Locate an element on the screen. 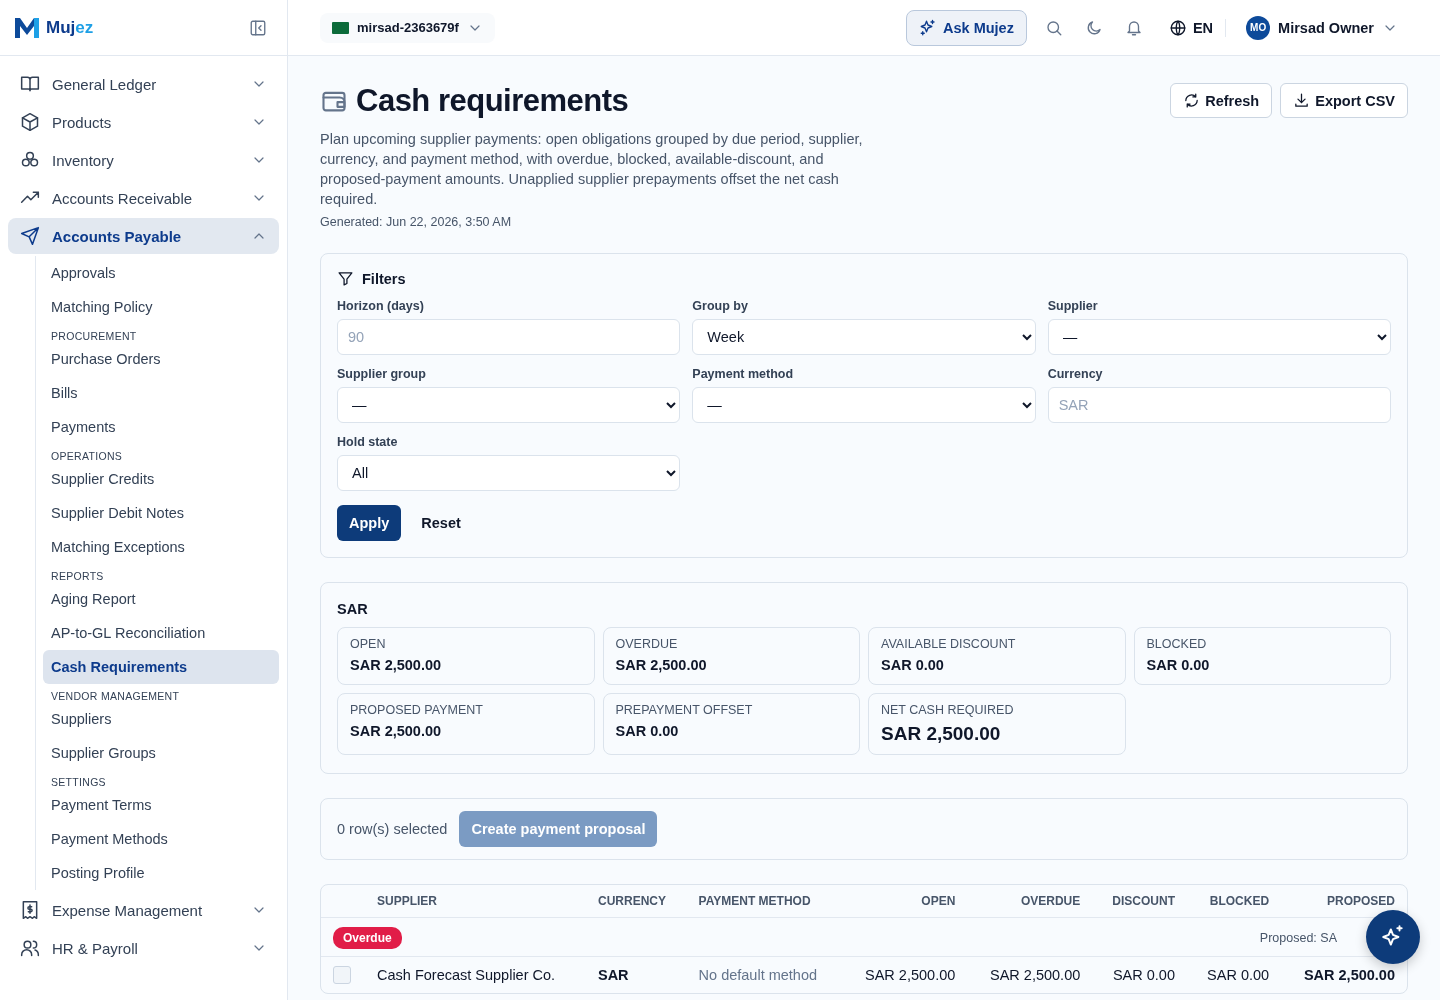 The image size is (1440, 1000). metric-label: BLOCKED is located at coordinates (1177, 644).